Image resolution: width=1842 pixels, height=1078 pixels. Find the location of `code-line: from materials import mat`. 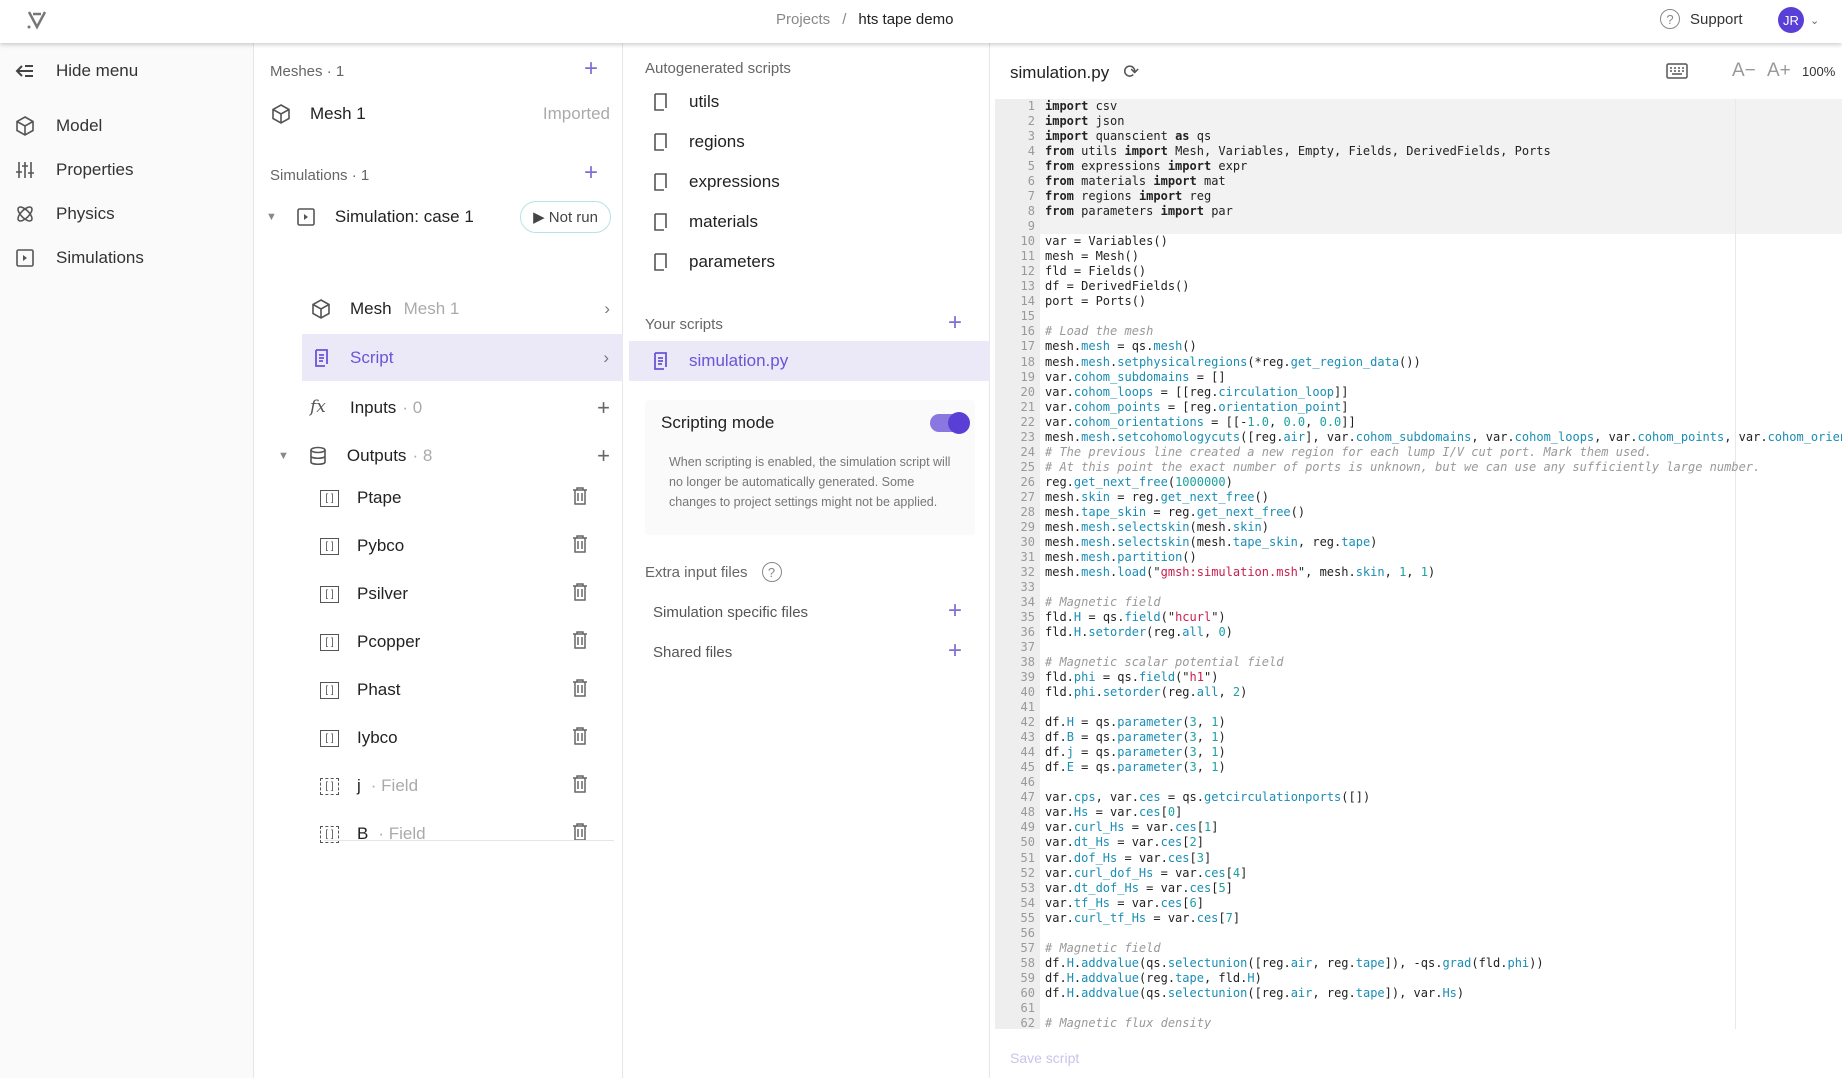

code-line: from materials import mat is located at coordinates (1135, 181).